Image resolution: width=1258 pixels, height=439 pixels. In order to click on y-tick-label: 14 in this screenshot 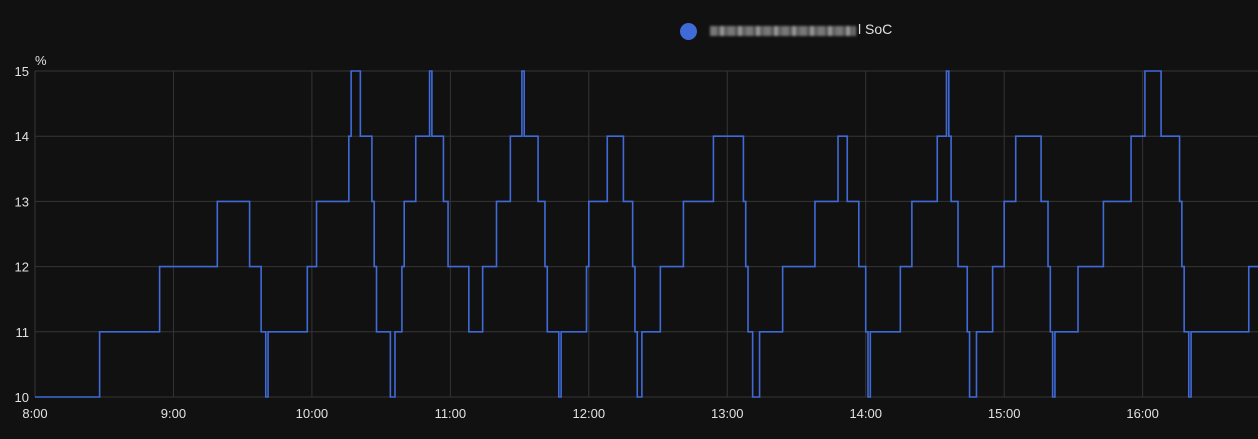, I will do `click(22, 136)`.